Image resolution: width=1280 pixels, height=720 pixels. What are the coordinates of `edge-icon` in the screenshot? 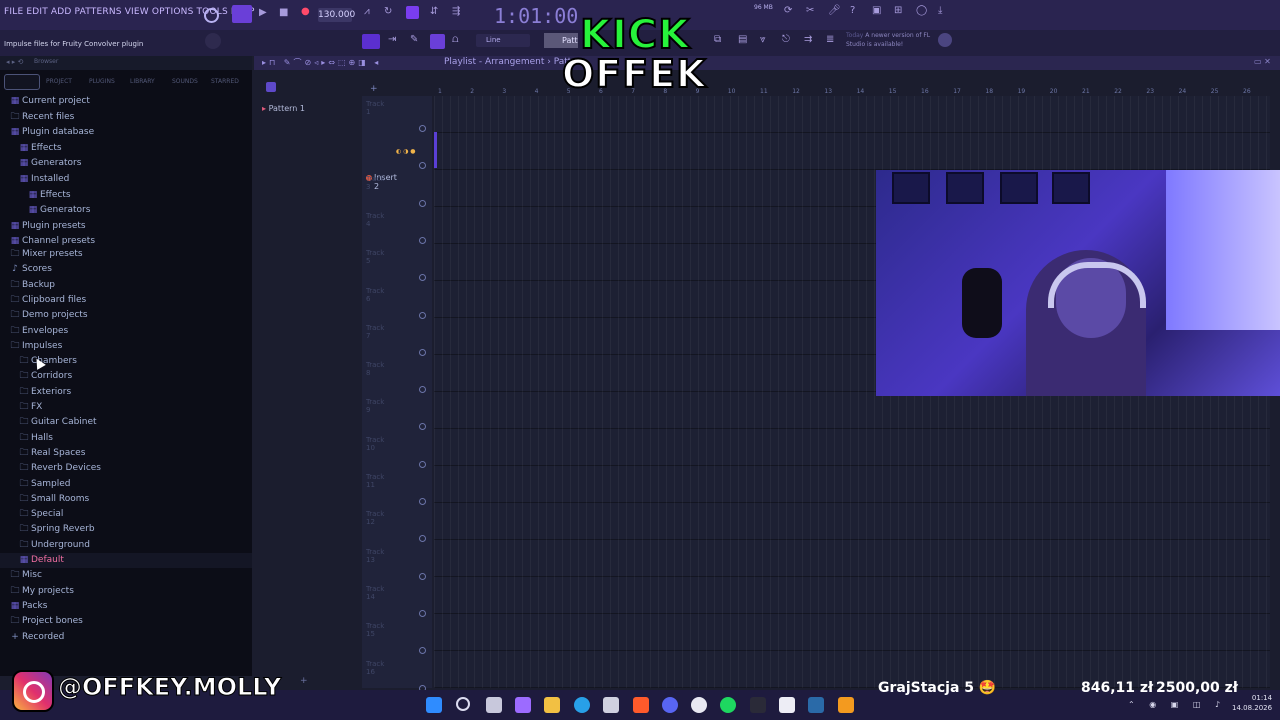 It's located at (582, 705).